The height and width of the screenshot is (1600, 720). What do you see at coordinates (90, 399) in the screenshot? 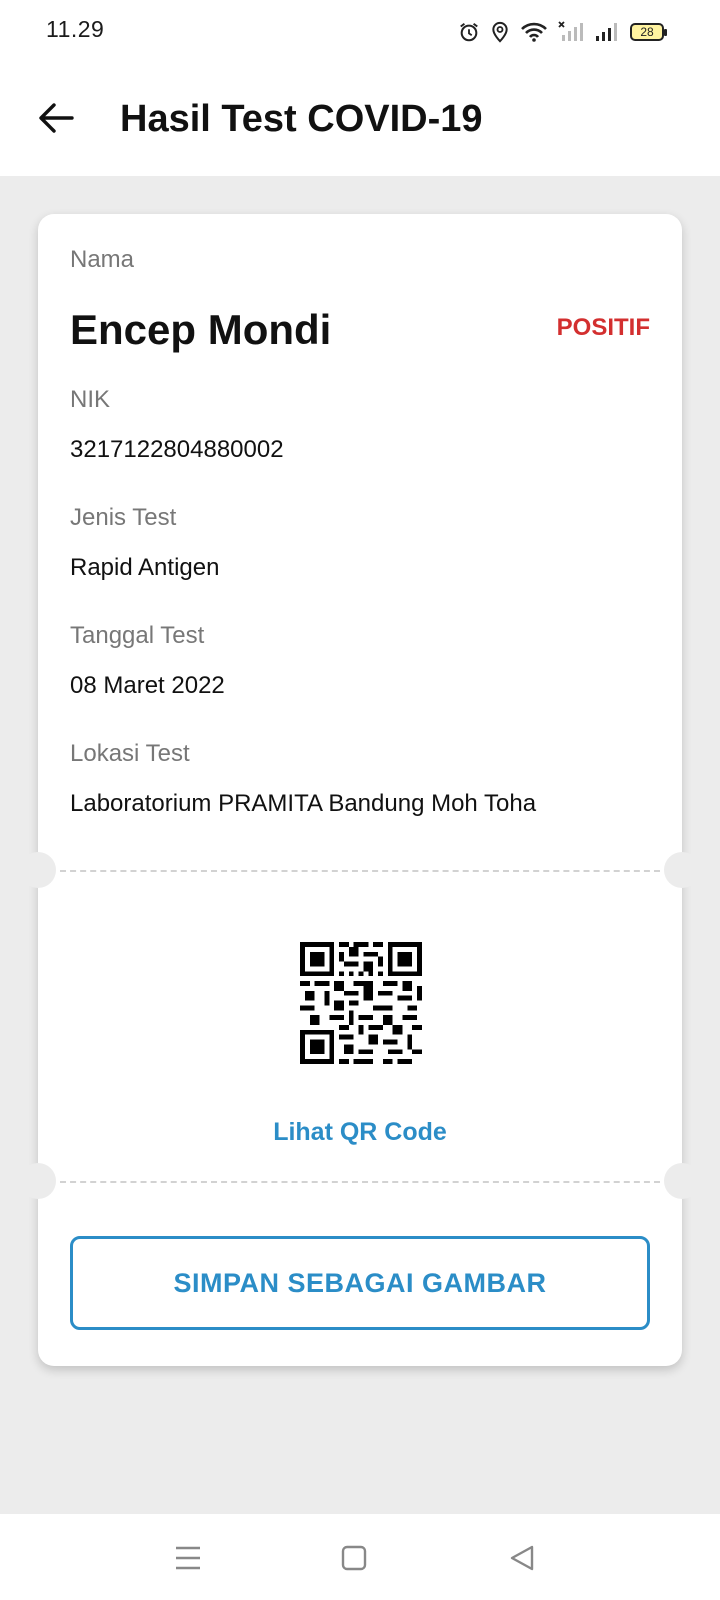
I see `nik-label: NIK` at bounding box center [90, 399].